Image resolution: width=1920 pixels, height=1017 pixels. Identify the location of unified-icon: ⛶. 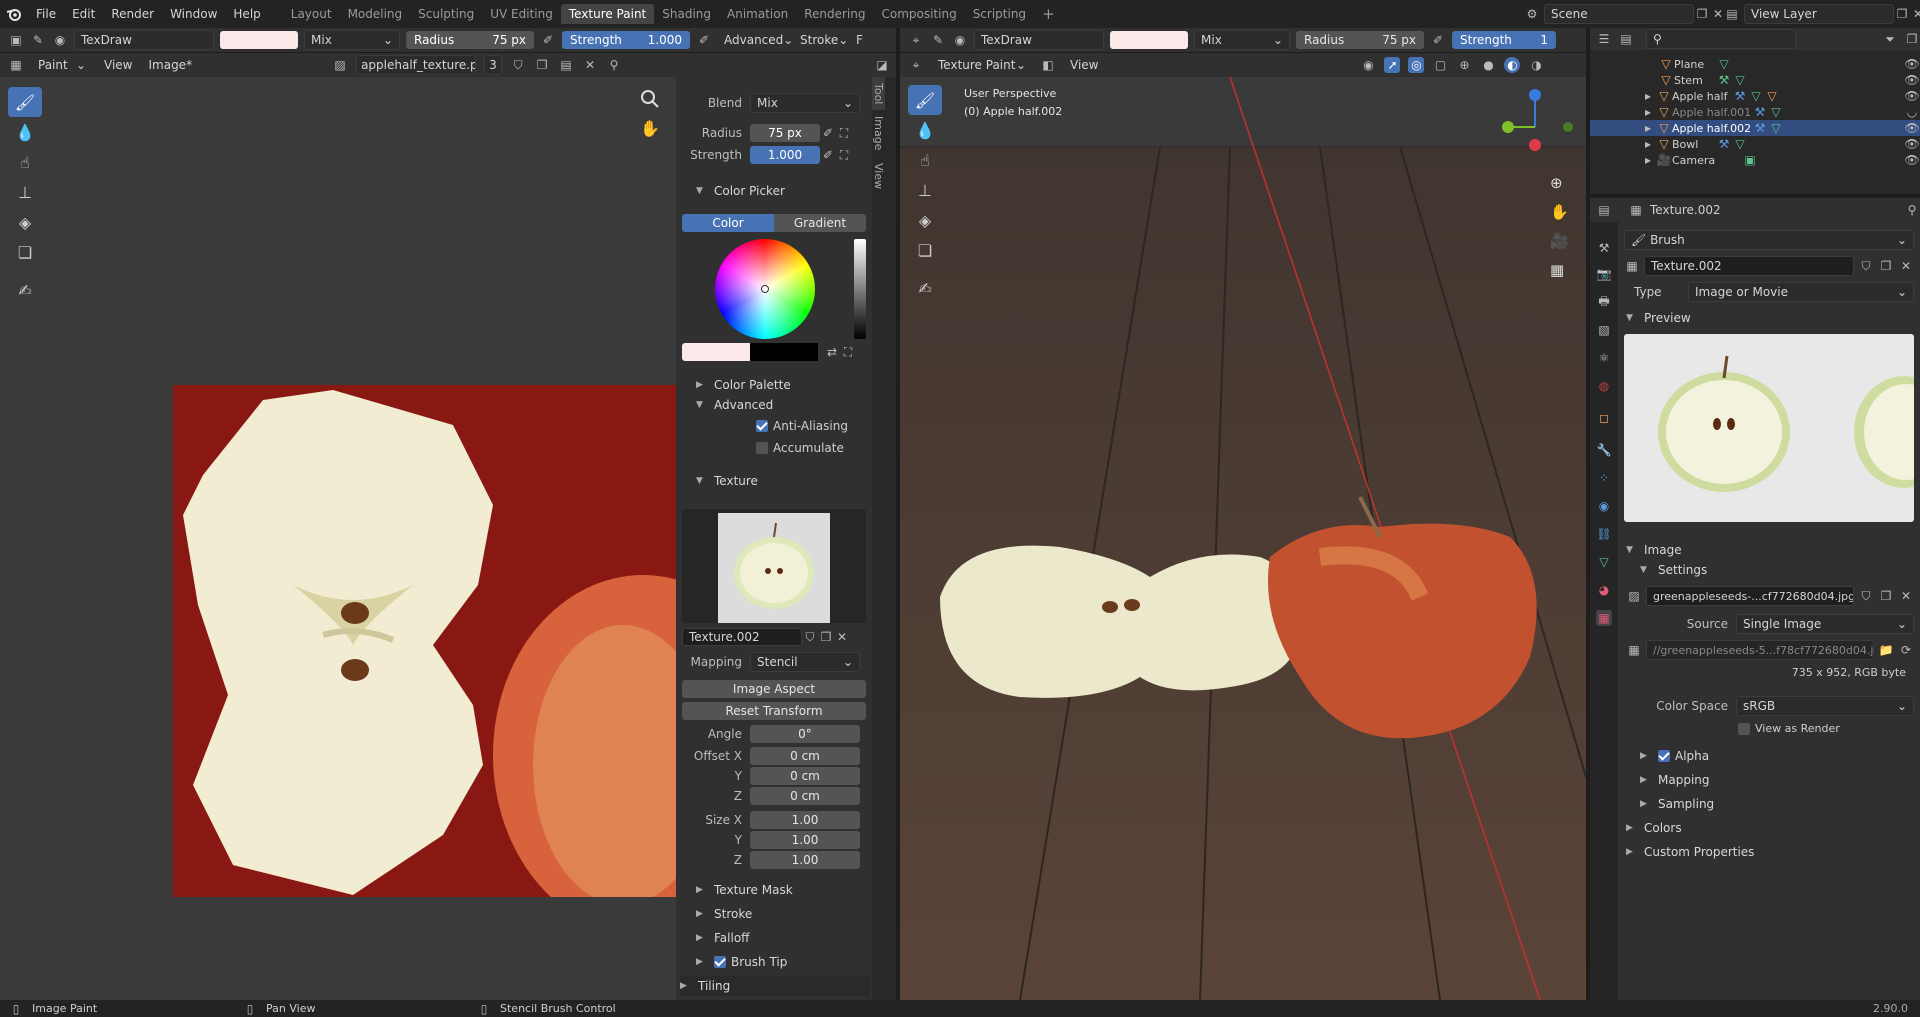
(848, 352).